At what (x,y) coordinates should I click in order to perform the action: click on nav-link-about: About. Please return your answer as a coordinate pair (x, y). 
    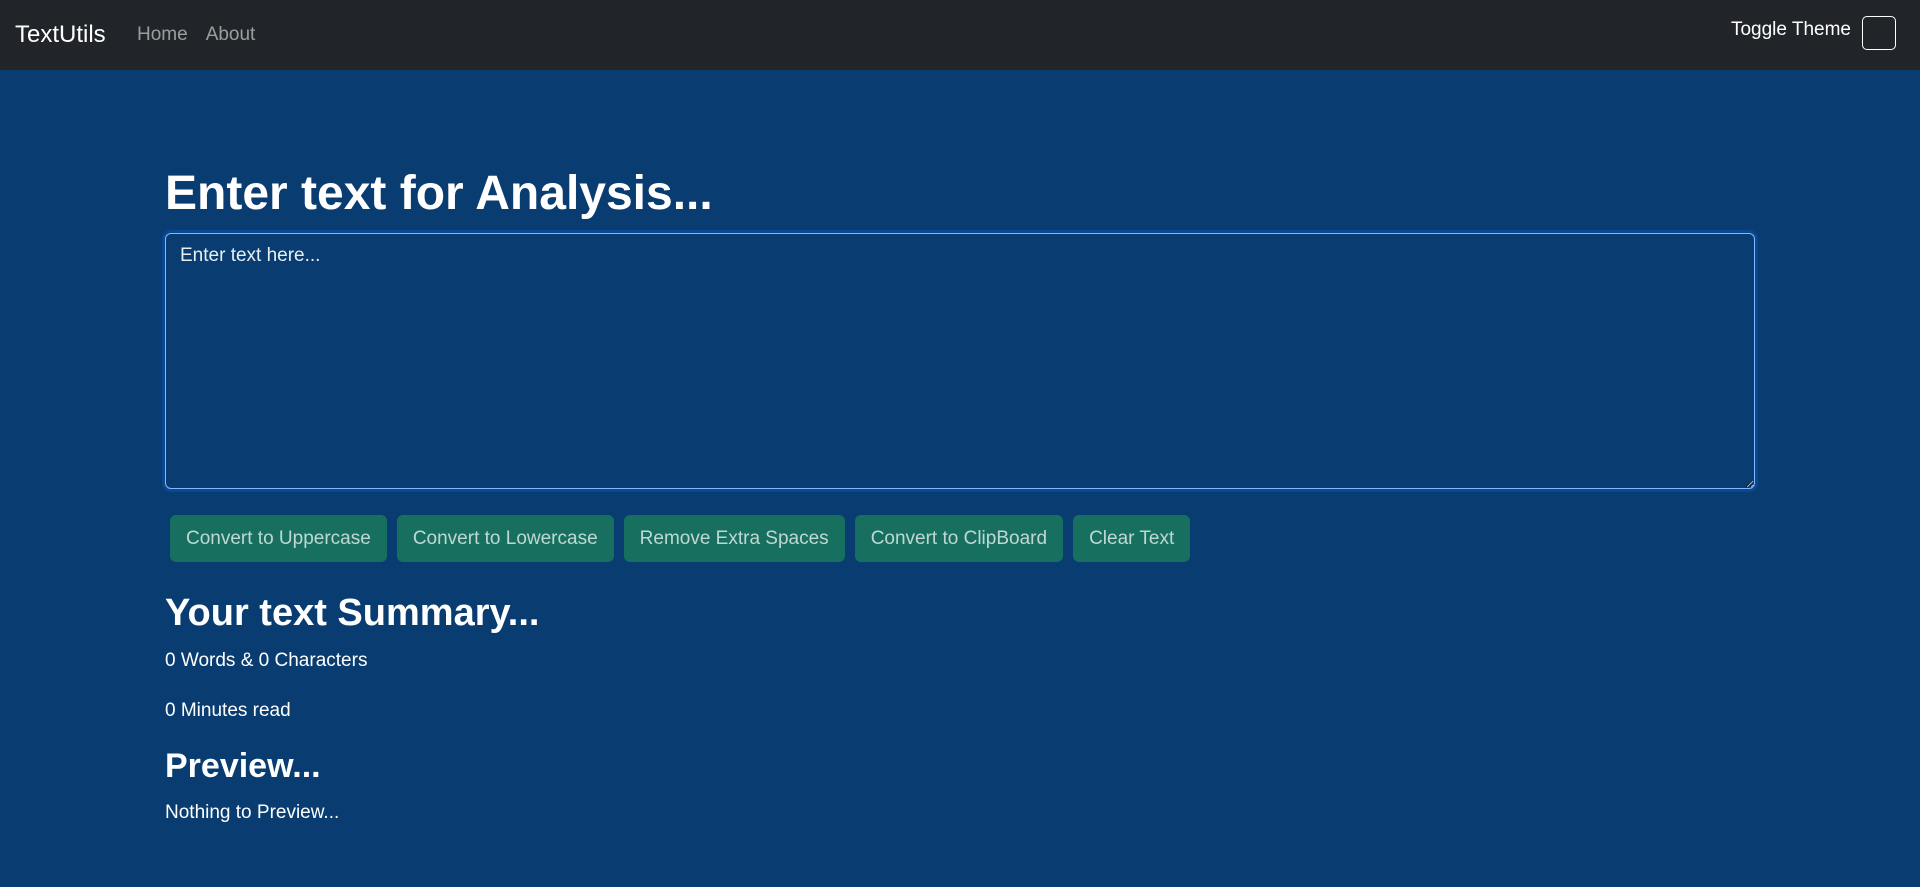
    Looking at the image, I should click on (231, 35).